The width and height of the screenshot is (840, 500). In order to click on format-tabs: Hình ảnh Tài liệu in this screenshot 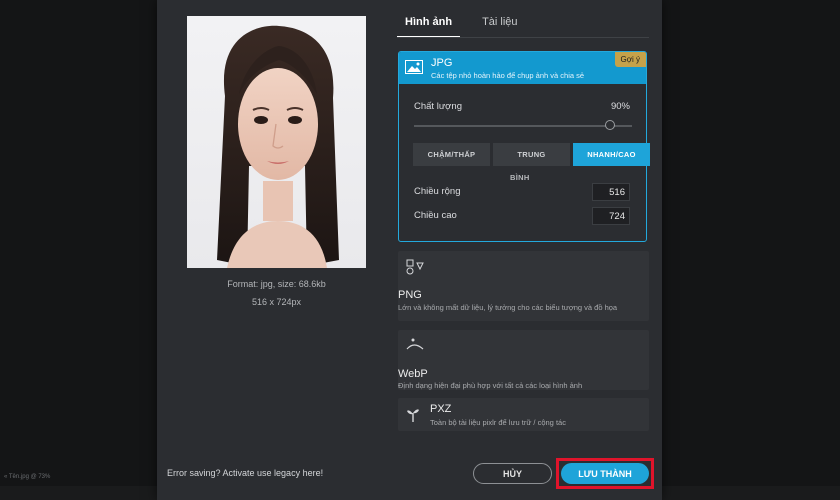, I will do `click(461, 26)`.